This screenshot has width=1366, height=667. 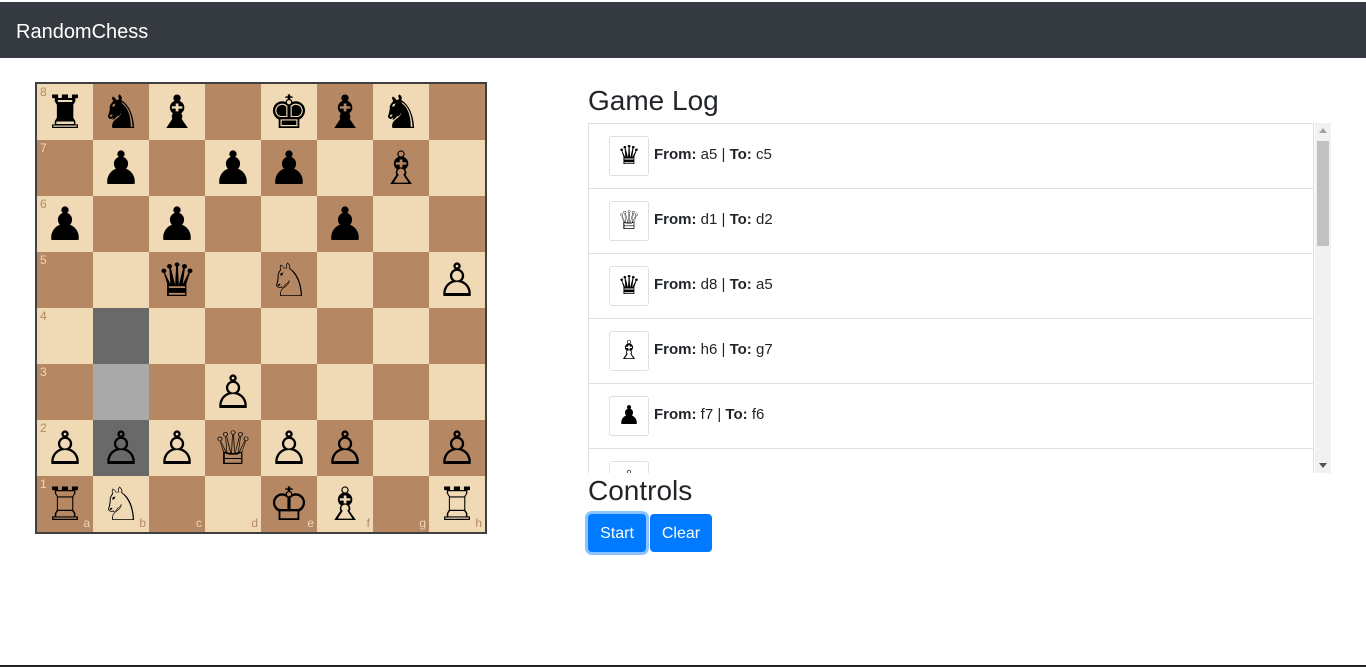 I want to click on square-f6: ♟, so click(x=345, y=224).